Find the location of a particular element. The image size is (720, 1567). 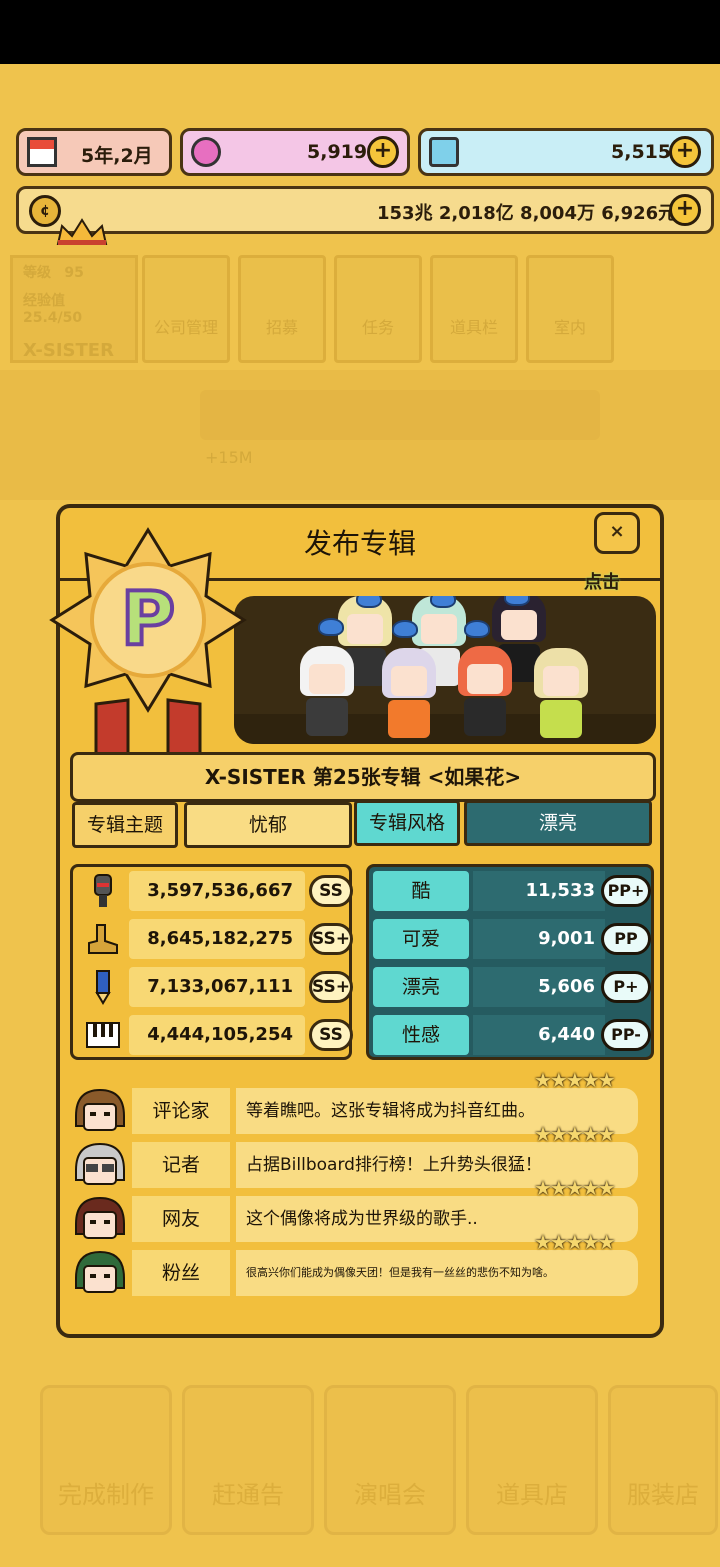

style-label: 可爱 is located at coordinates (421, 939).